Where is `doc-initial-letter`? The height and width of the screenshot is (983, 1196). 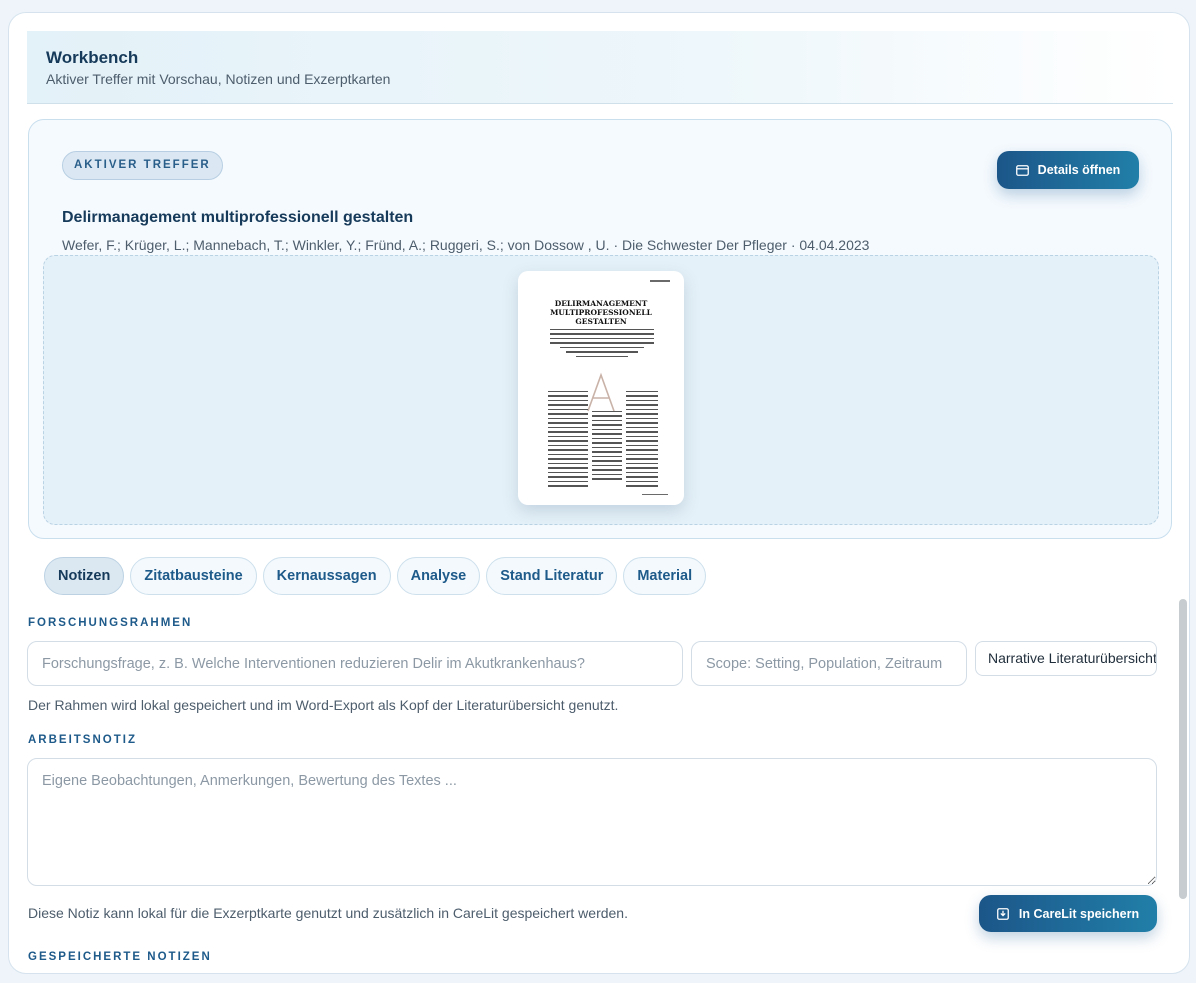 doc-initial-letter is located at coordinates (601, 392).